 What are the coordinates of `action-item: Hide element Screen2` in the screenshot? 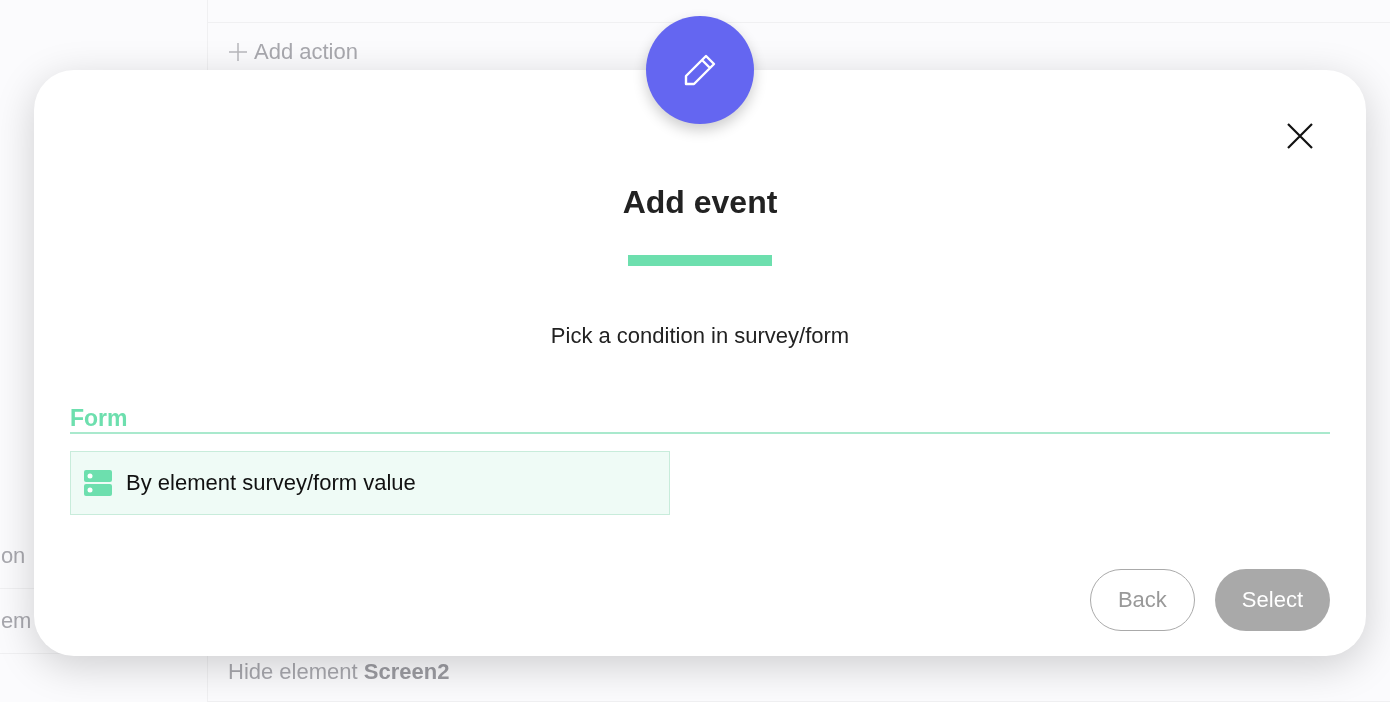 It's located at (339, 672).